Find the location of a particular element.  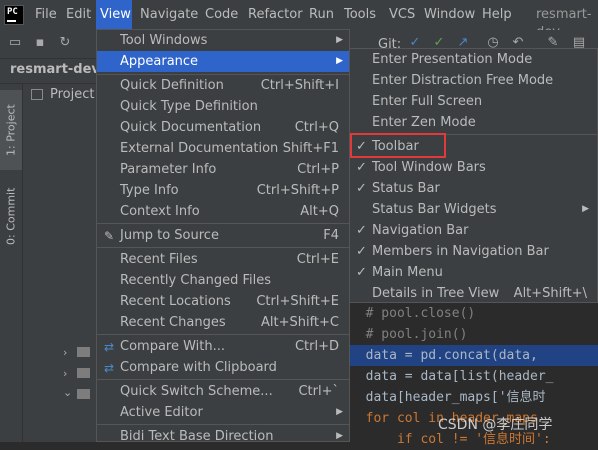

code-line: # pool.join() is located at coordinates (409, 334).